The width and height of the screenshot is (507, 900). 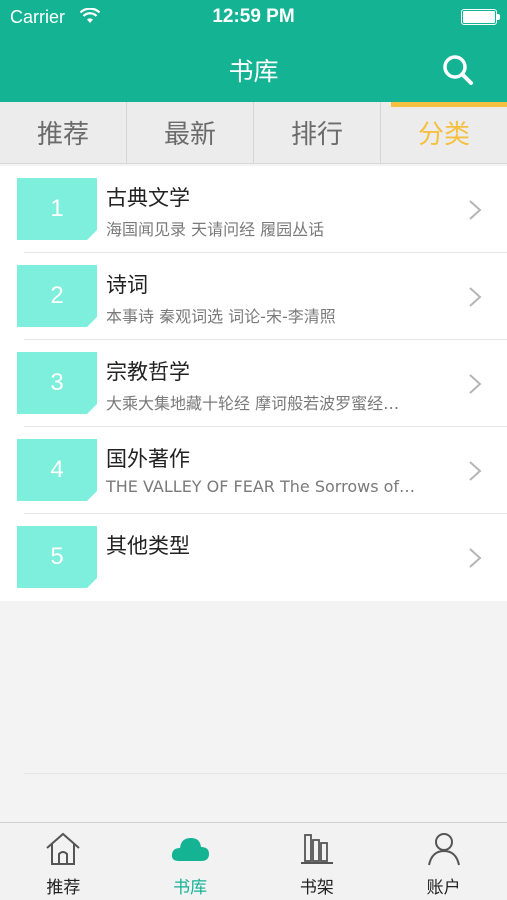 What do you see at coordinates (63, 888) in the screenshot?
I see `tabbar-label: 推荐` at bounding box center [63, 888].